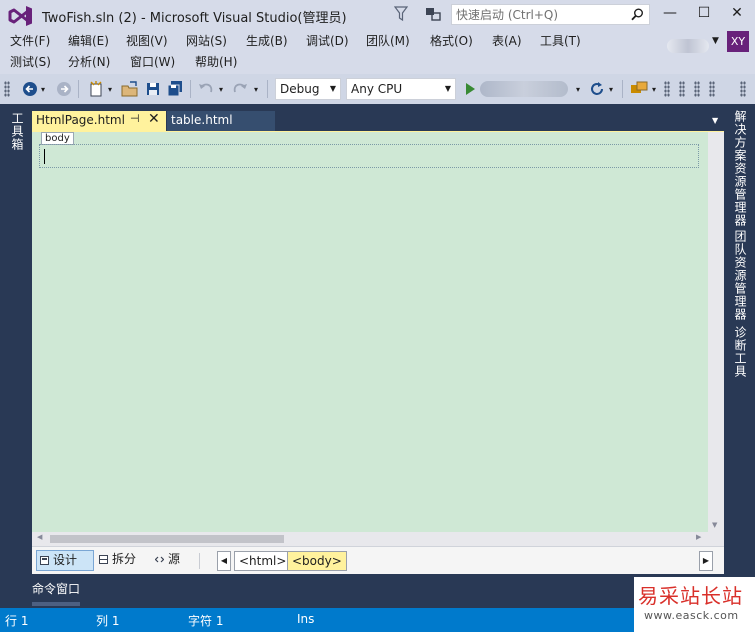 Image resolution: width=755 pixels, height=632 pixels. Describe the element at coordinates (216, 62) in the screenshot. I see `menu-help: 帮助(H)` at that location.